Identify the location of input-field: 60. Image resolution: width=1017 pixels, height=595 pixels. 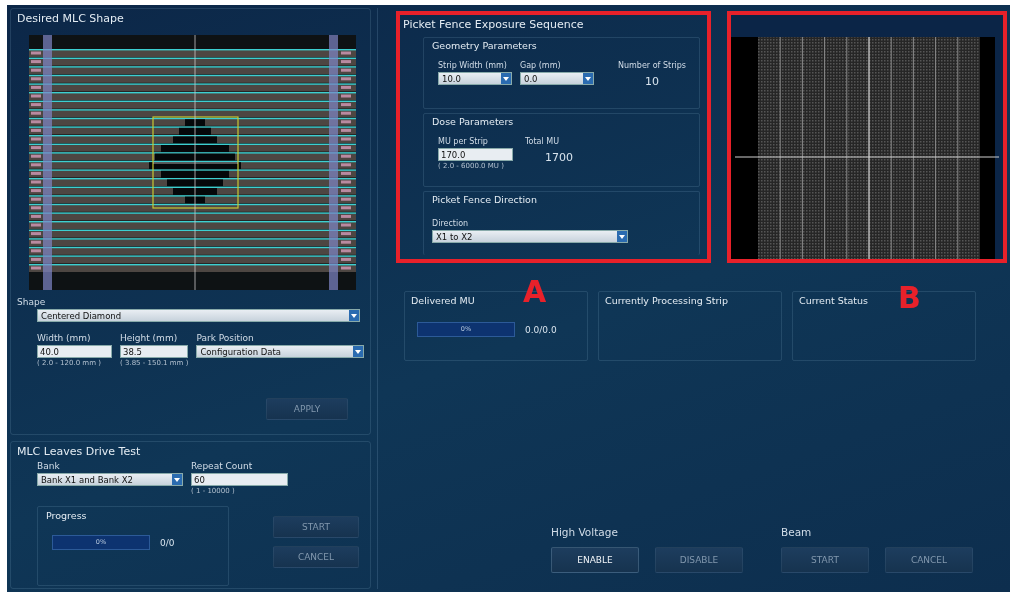
(239, 479).